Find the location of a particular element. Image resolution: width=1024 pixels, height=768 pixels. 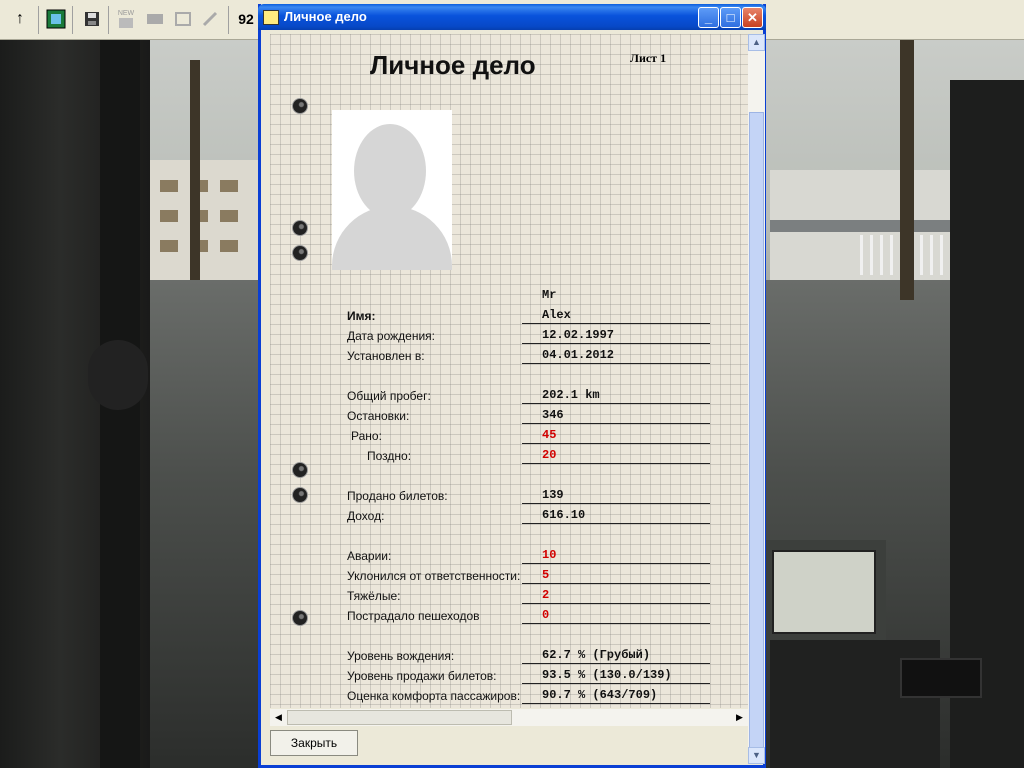

up-arrow-icon: ↑ is located at coordinates (20, 19).